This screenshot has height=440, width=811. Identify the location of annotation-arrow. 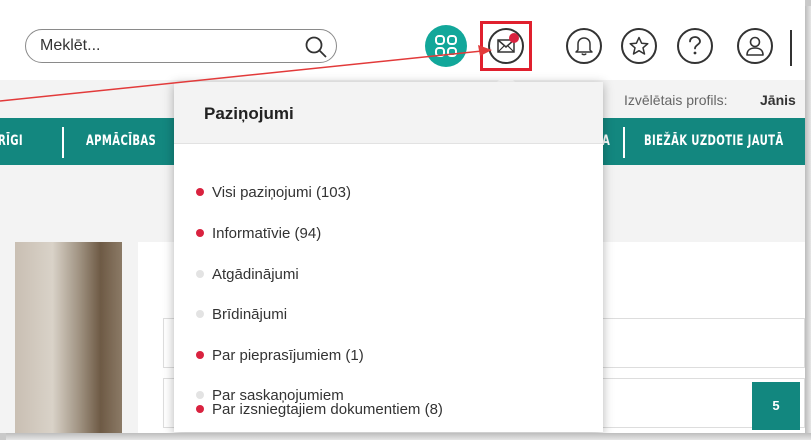
(246, 73).